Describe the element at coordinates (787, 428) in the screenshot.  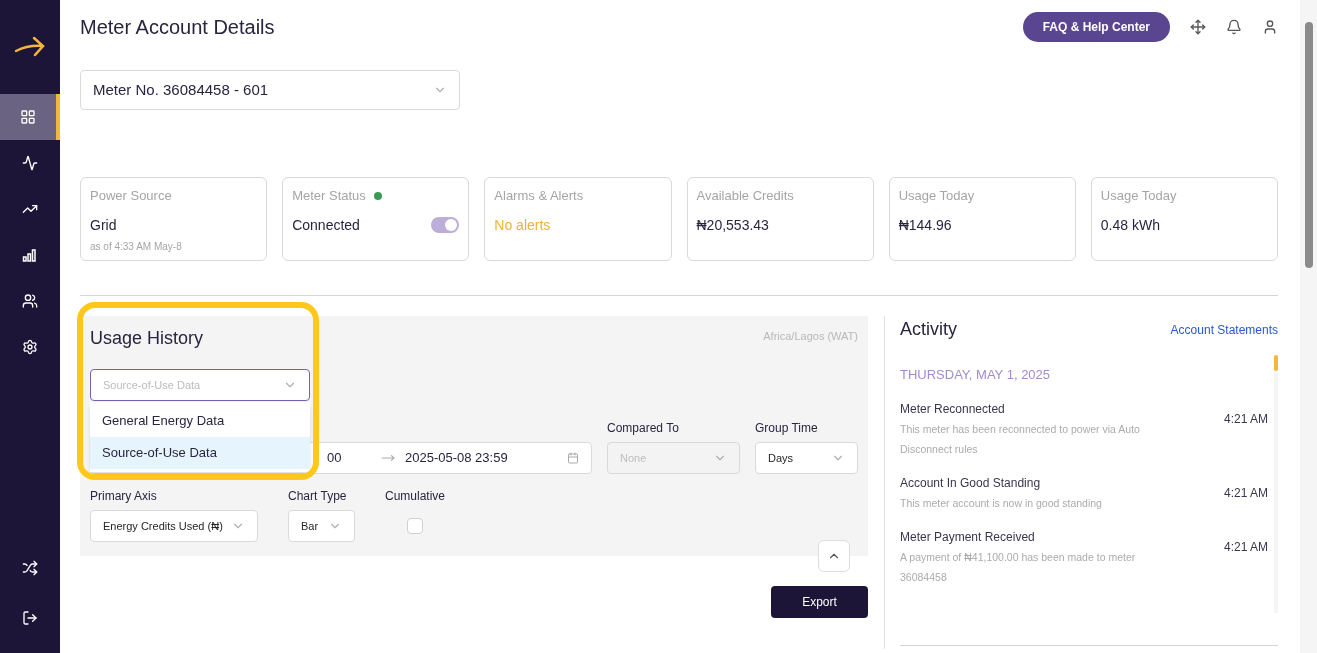
I see `field-label: Group Time` at that location.